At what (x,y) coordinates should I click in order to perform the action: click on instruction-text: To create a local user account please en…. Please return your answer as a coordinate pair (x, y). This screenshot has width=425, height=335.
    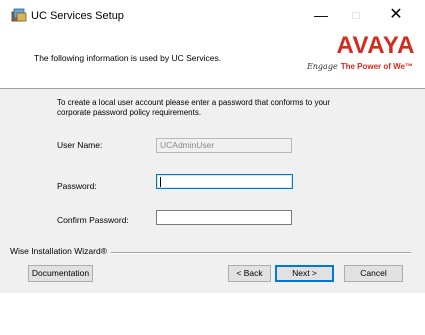
    Looking at the image, I should click on (194, 107).